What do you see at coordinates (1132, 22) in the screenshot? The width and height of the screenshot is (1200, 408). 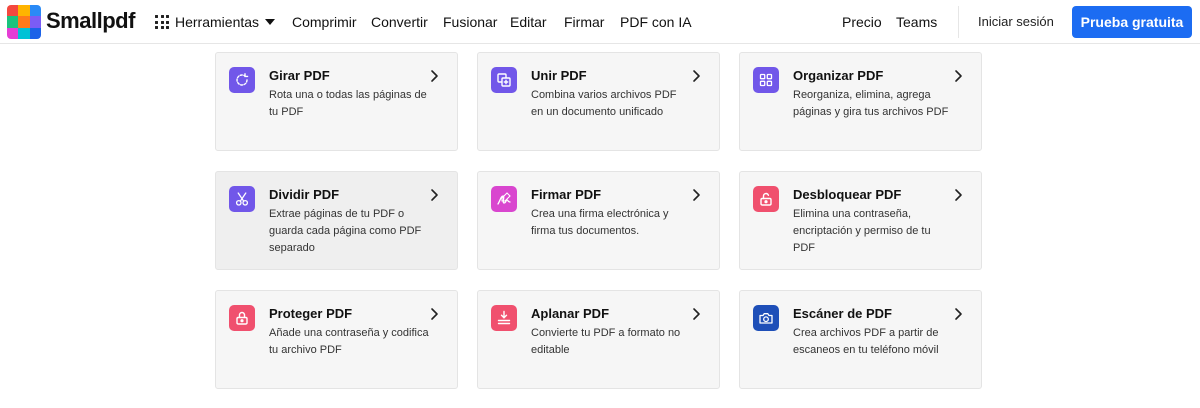 I see `free-trial-button: Prueba gratuita` at bounding box center [1132, 22].